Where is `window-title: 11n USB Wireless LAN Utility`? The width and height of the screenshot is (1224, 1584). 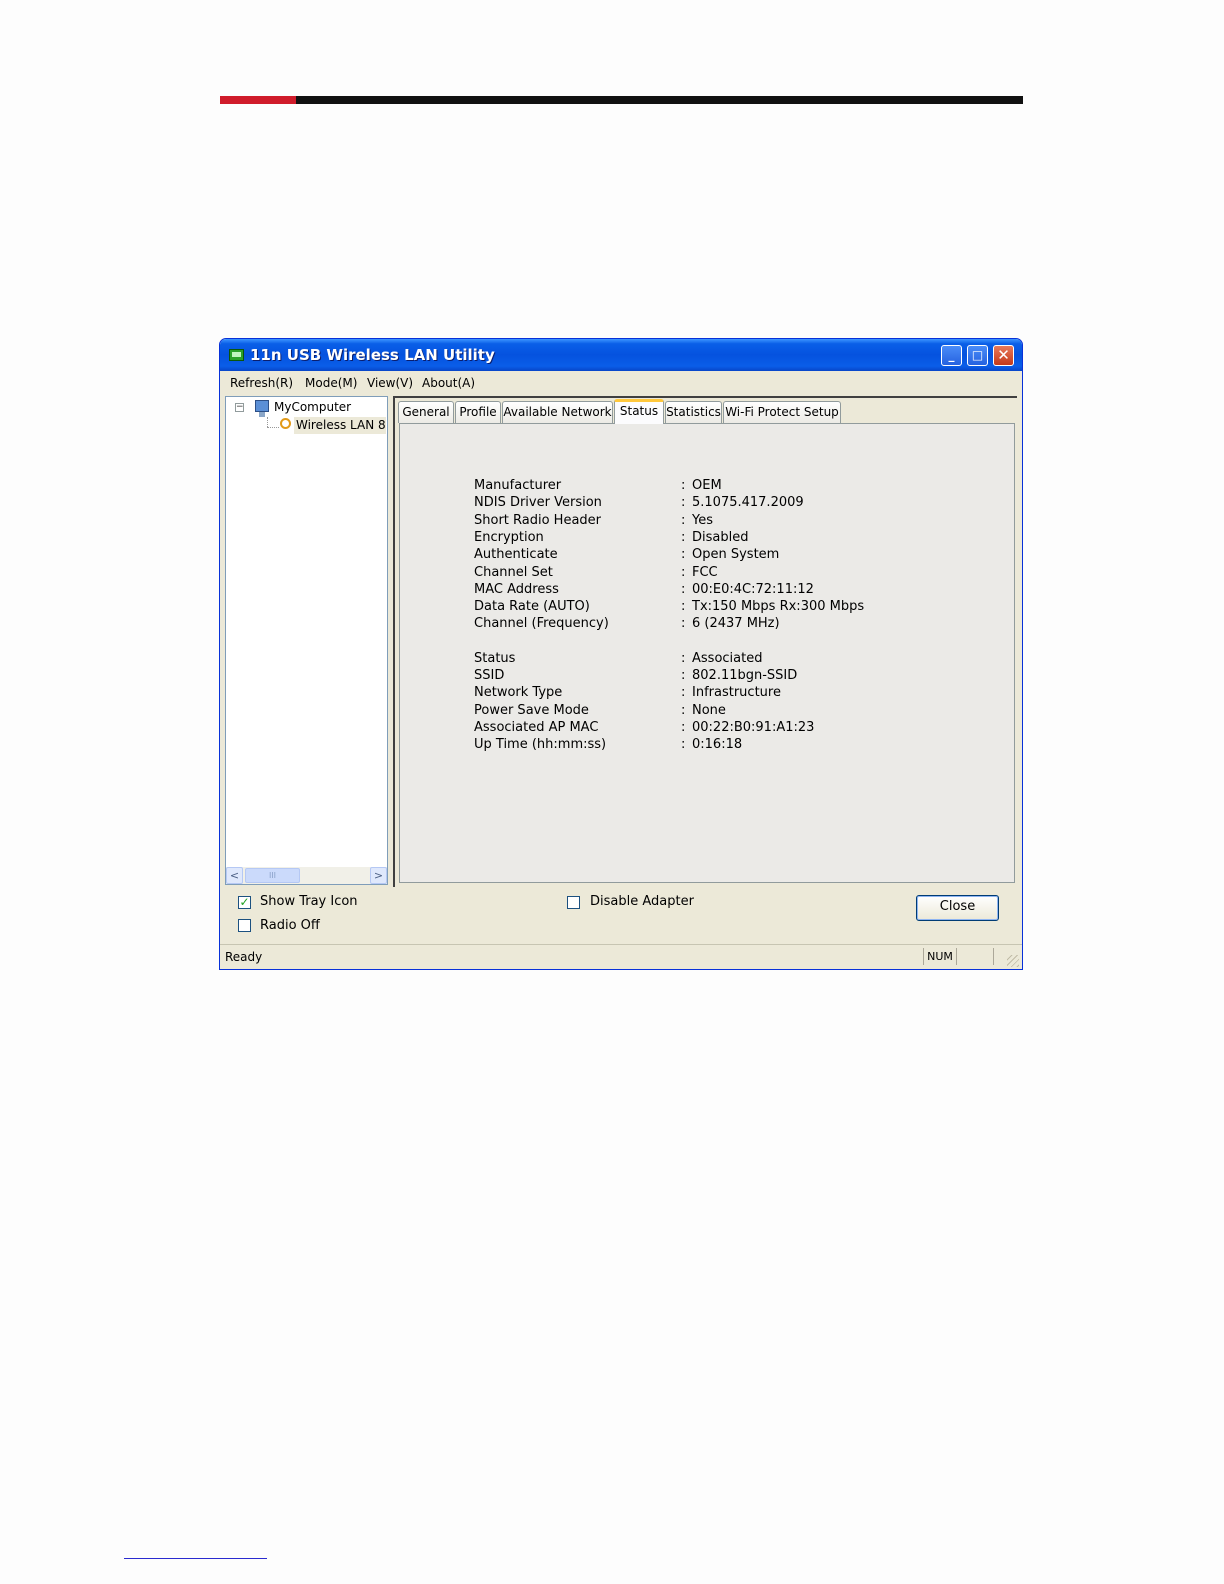 window-title: 11n USB Wireless LAN Utility is located at coordinates (372, 355).